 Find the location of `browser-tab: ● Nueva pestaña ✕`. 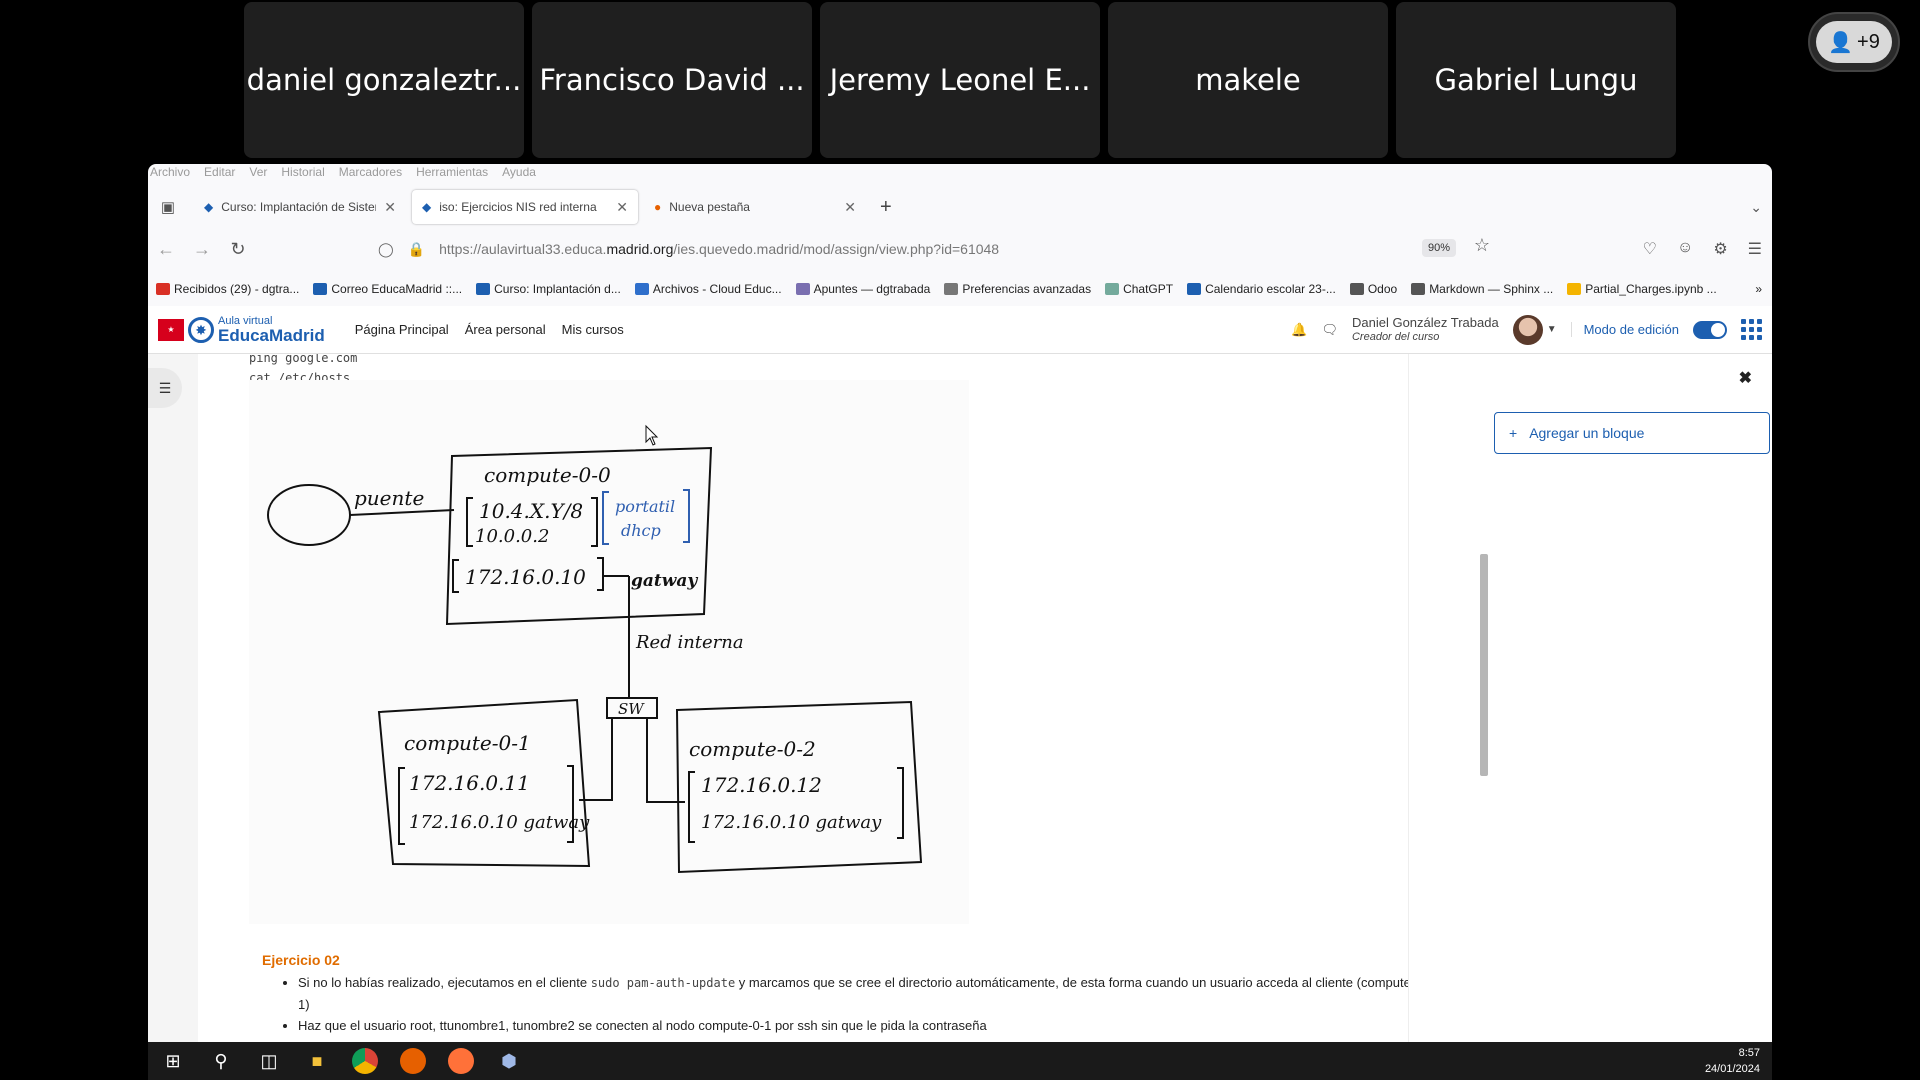

browser-tab: ● Nueva pestaña ✕ is located at coordinates (755, 207).